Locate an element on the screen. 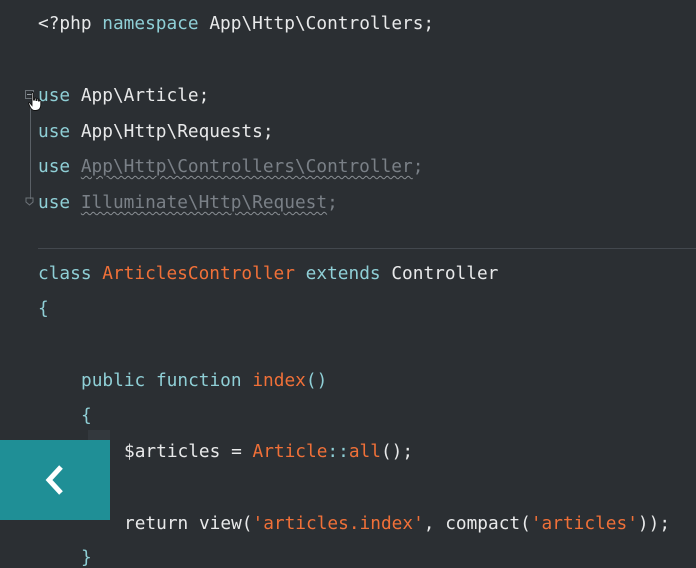 This screenshot has height=568, width=696. close-brace: } is located at coordinates (86, 557).